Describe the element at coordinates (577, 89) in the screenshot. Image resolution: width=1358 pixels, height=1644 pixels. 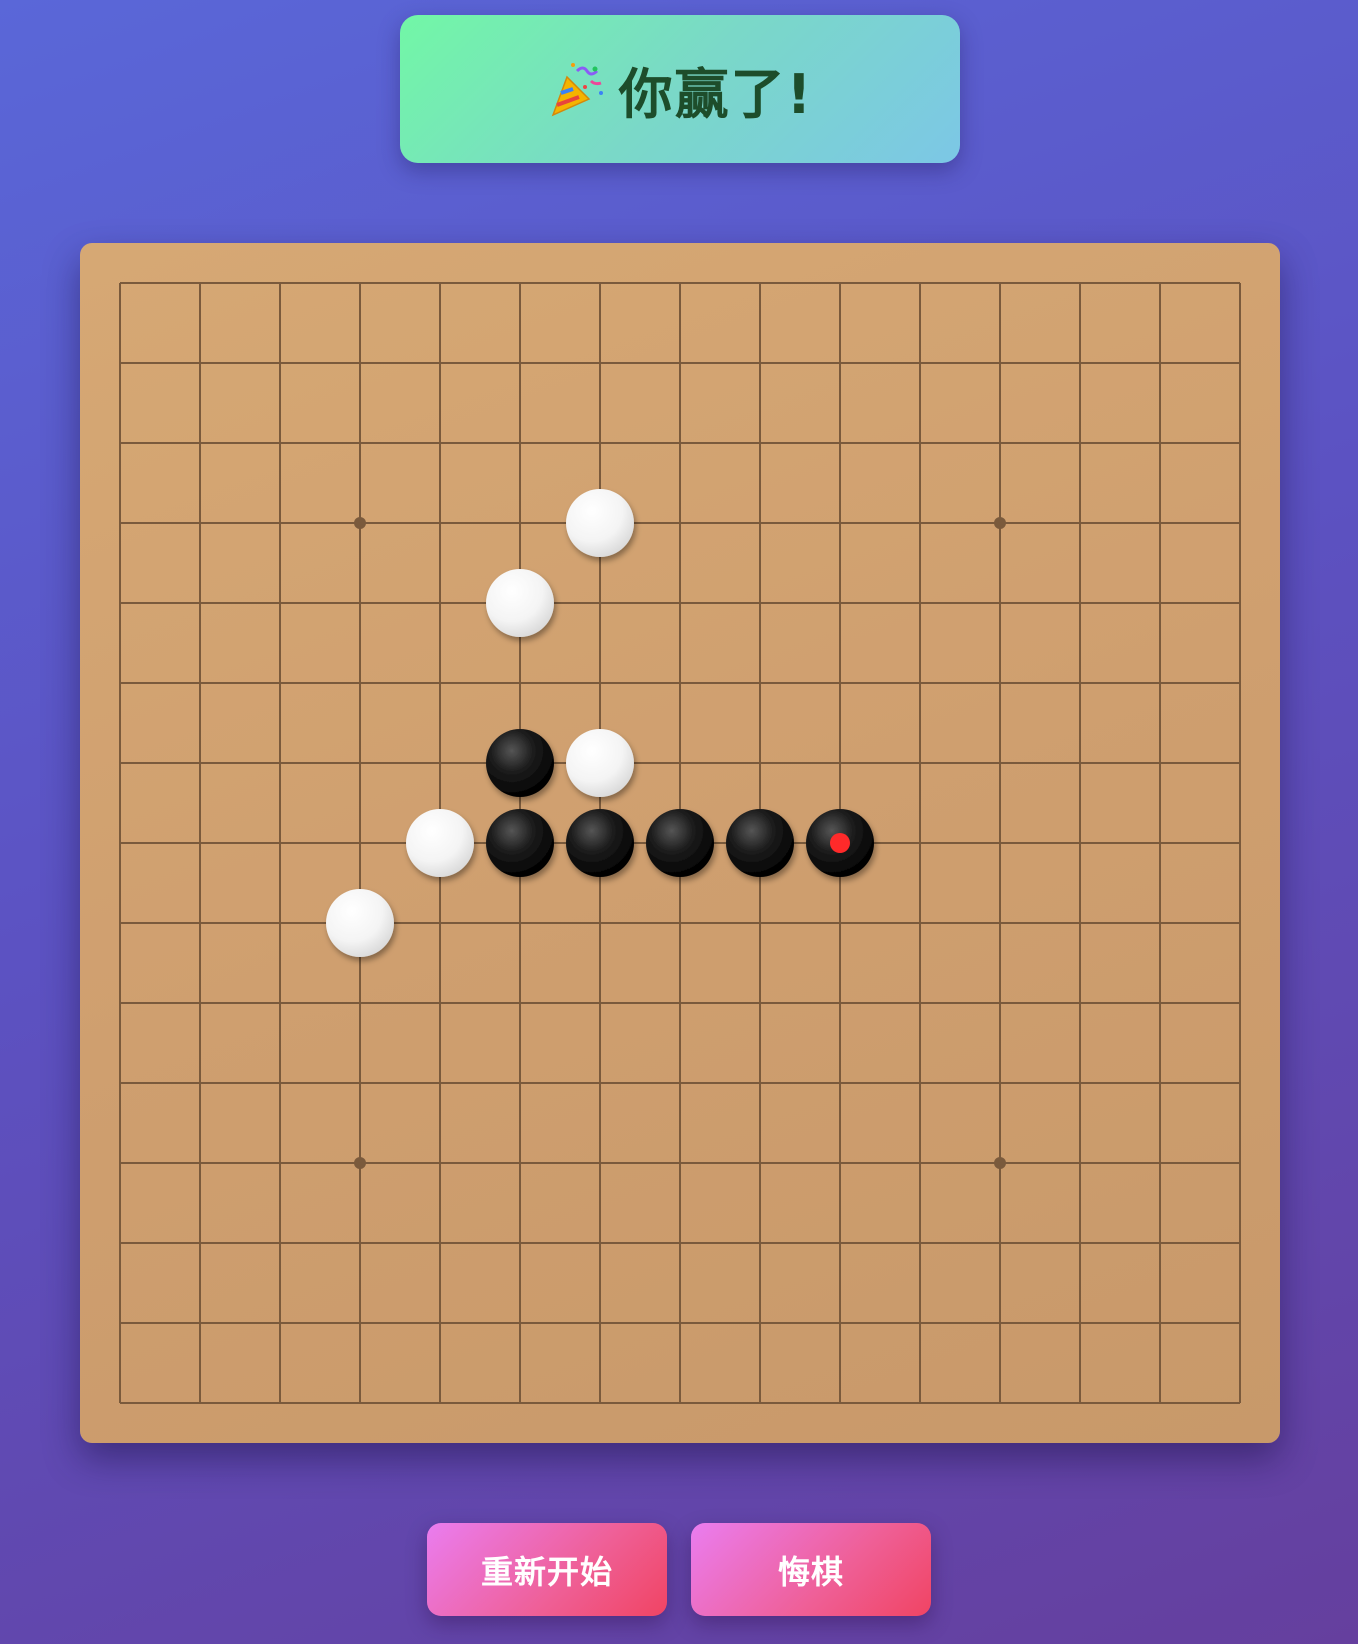
I see `party-popper-icon` at that location.